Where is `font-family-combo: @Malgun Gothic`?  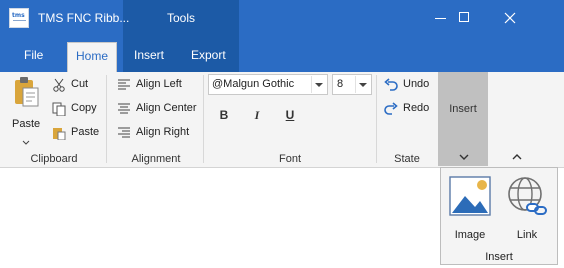
font-family-combo: @Malgun Gothic is located at coordinates (268, 84).